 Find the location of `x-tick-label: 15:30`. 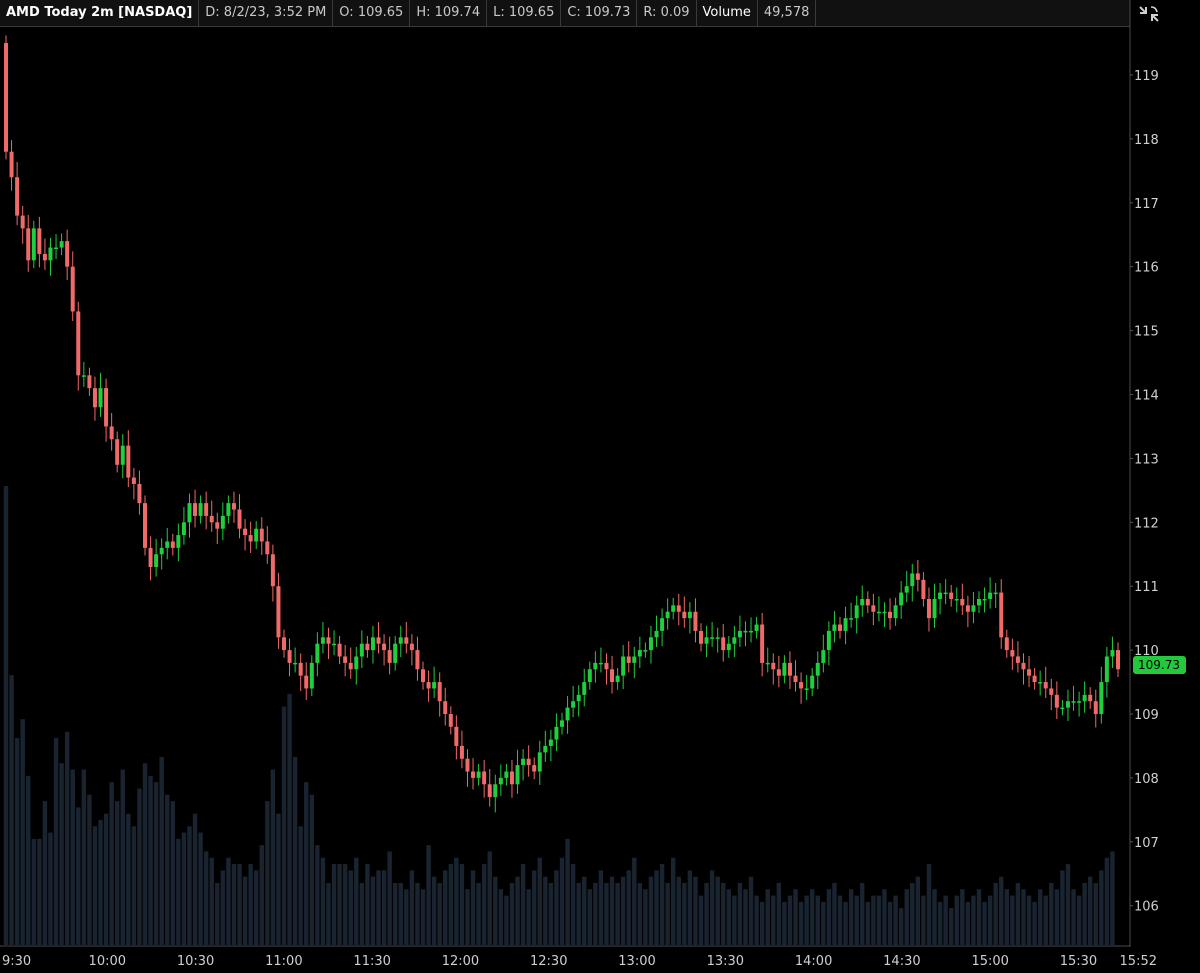

x-tick-label: 15:30 is located at coordinates (1078, 961).